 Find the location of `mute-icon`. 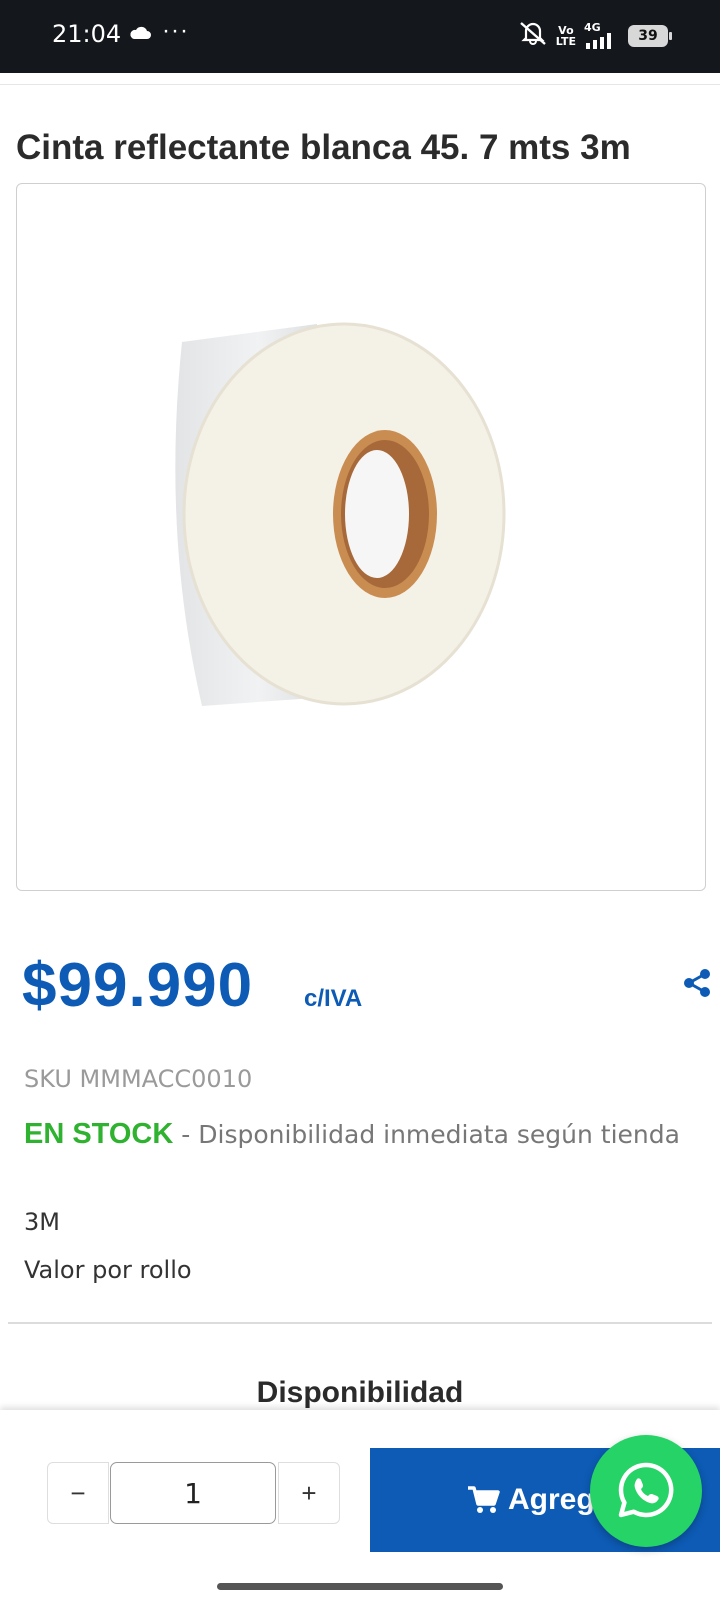

mute-icon is located at coordinates (533, 35).